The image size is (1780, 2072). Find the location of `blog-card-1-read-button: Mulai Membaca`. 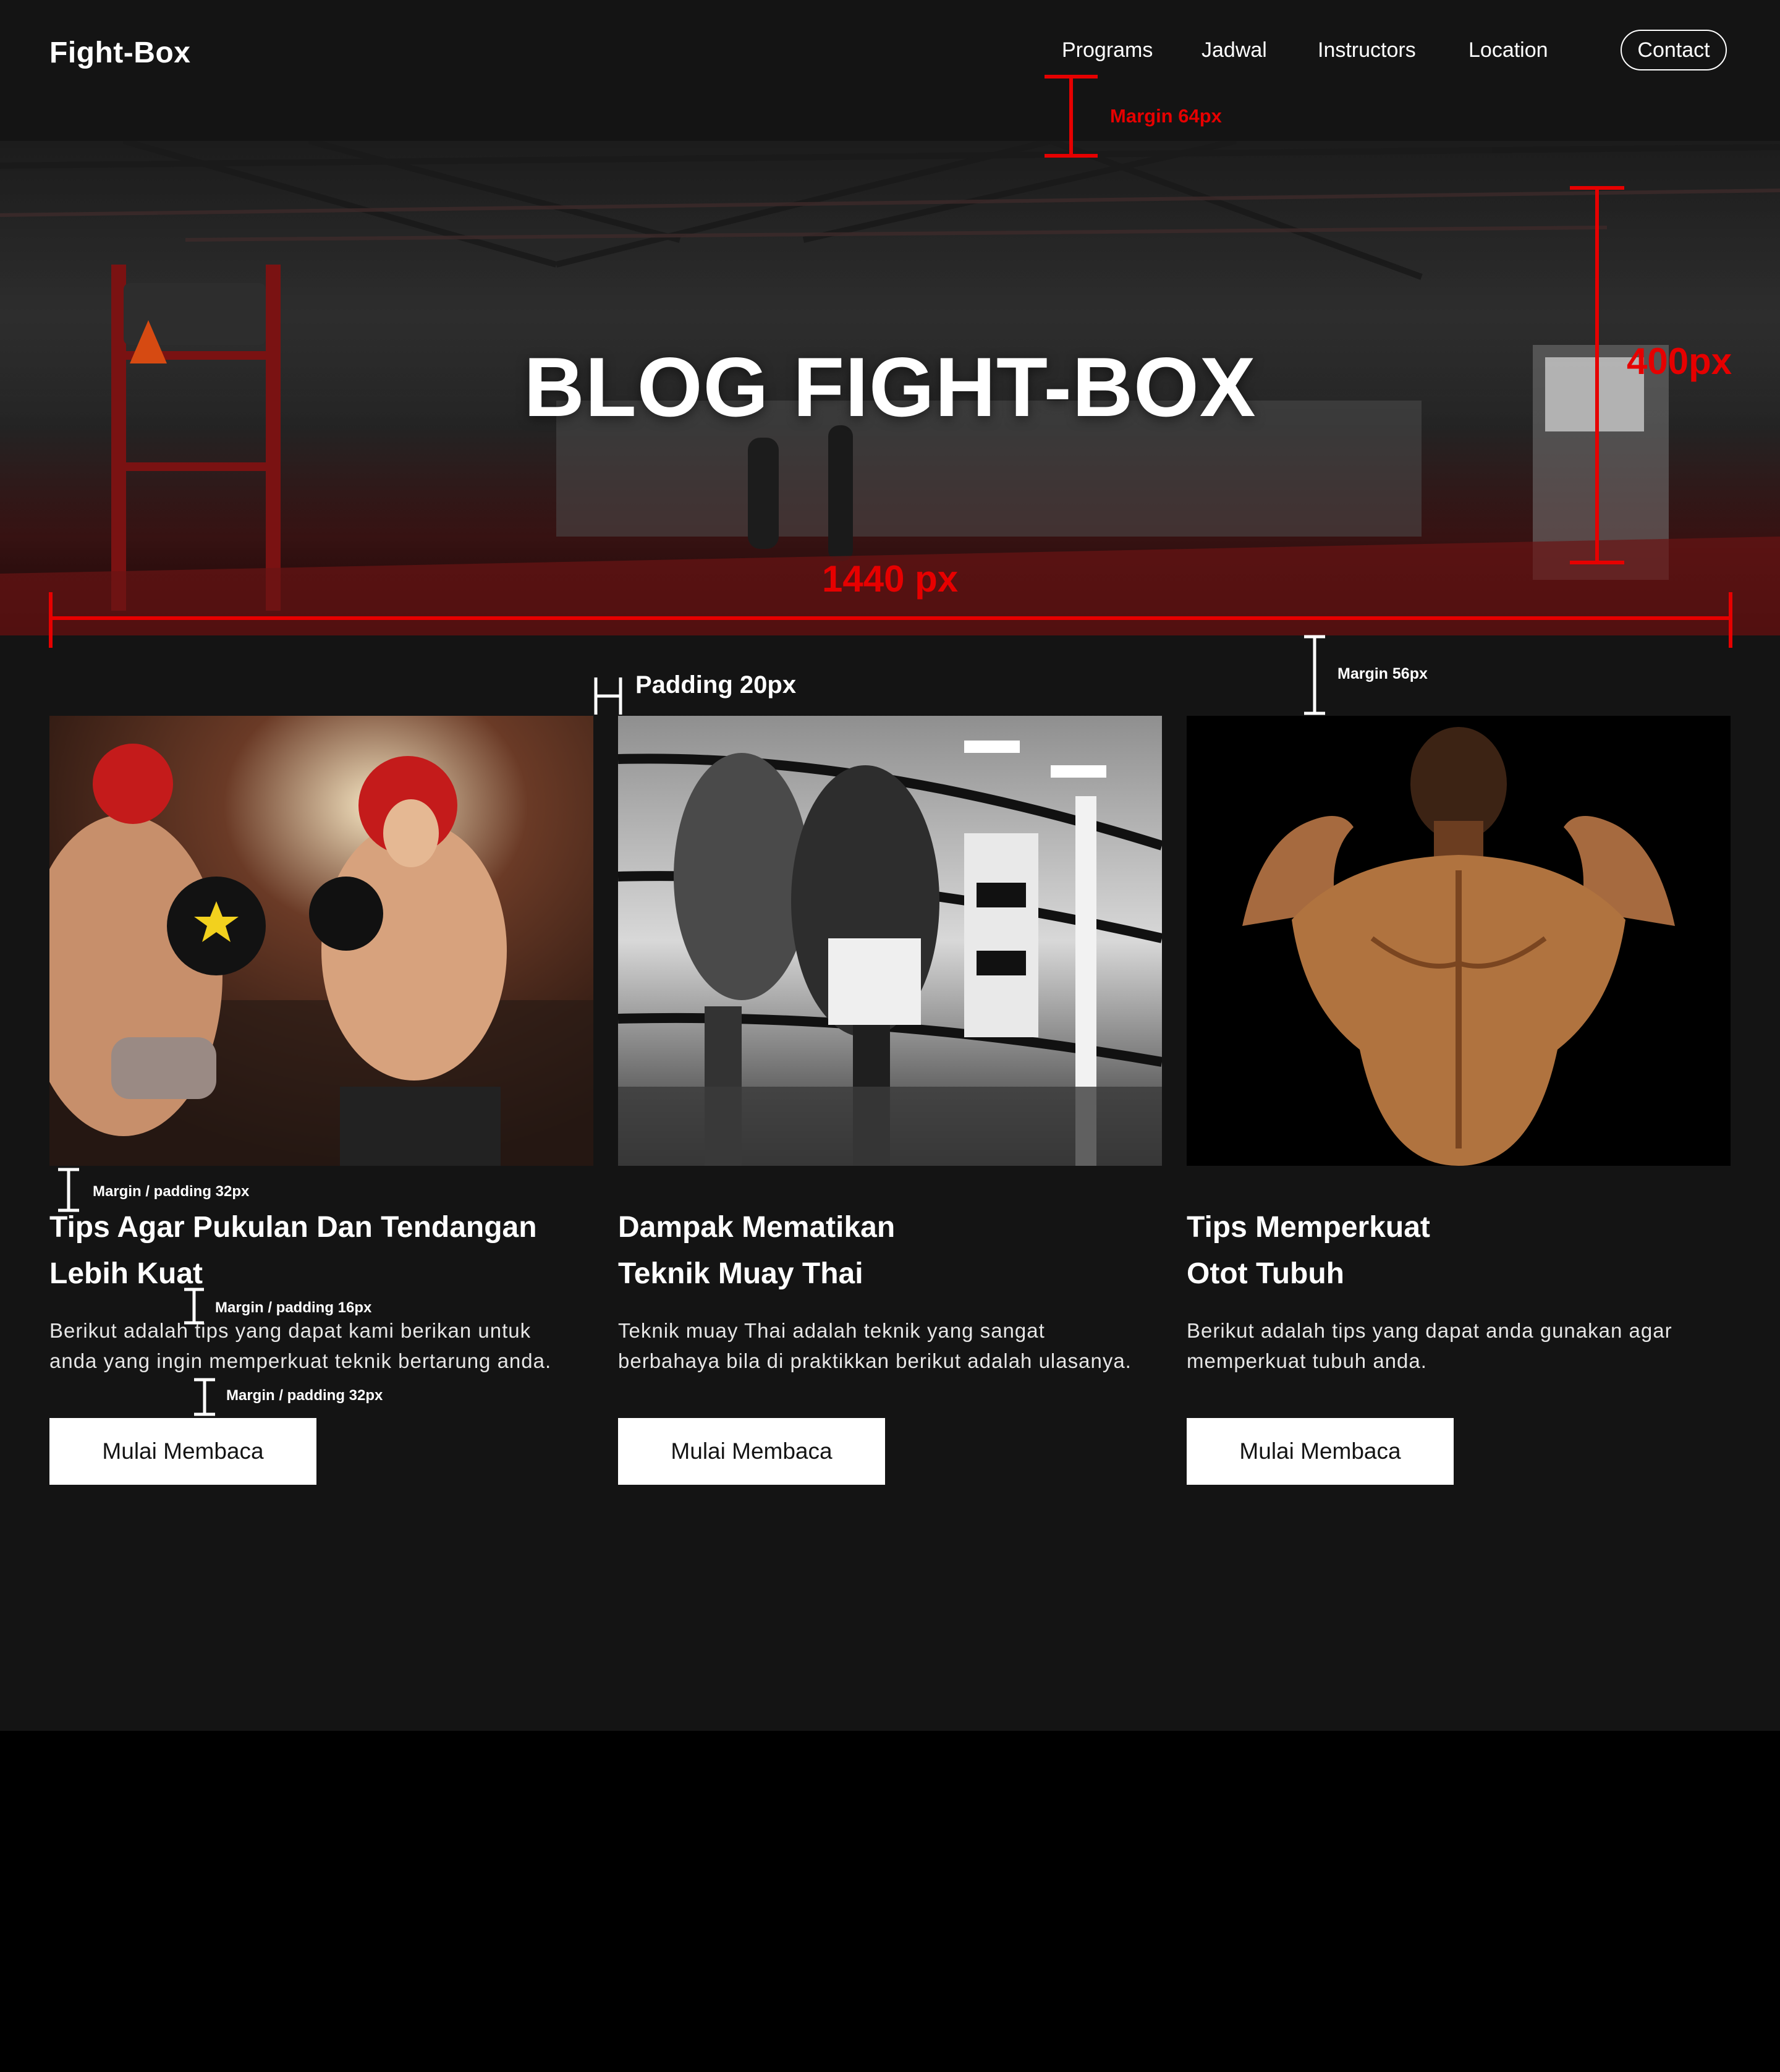

blog-card-1-read-button: Mulai Membaca is located at coordinates (182, 1451).